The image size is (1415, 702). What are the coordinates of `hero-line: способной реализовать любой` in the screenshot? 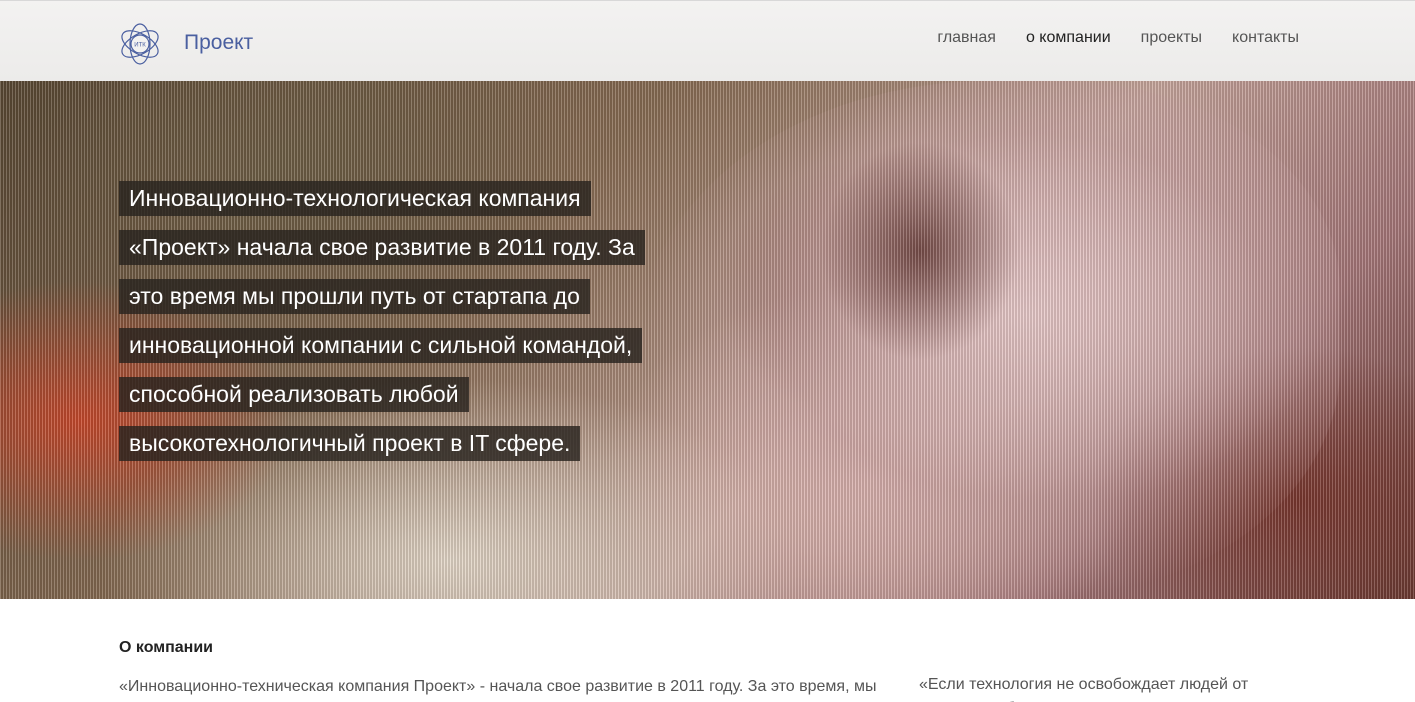 It's located at (294, 394).